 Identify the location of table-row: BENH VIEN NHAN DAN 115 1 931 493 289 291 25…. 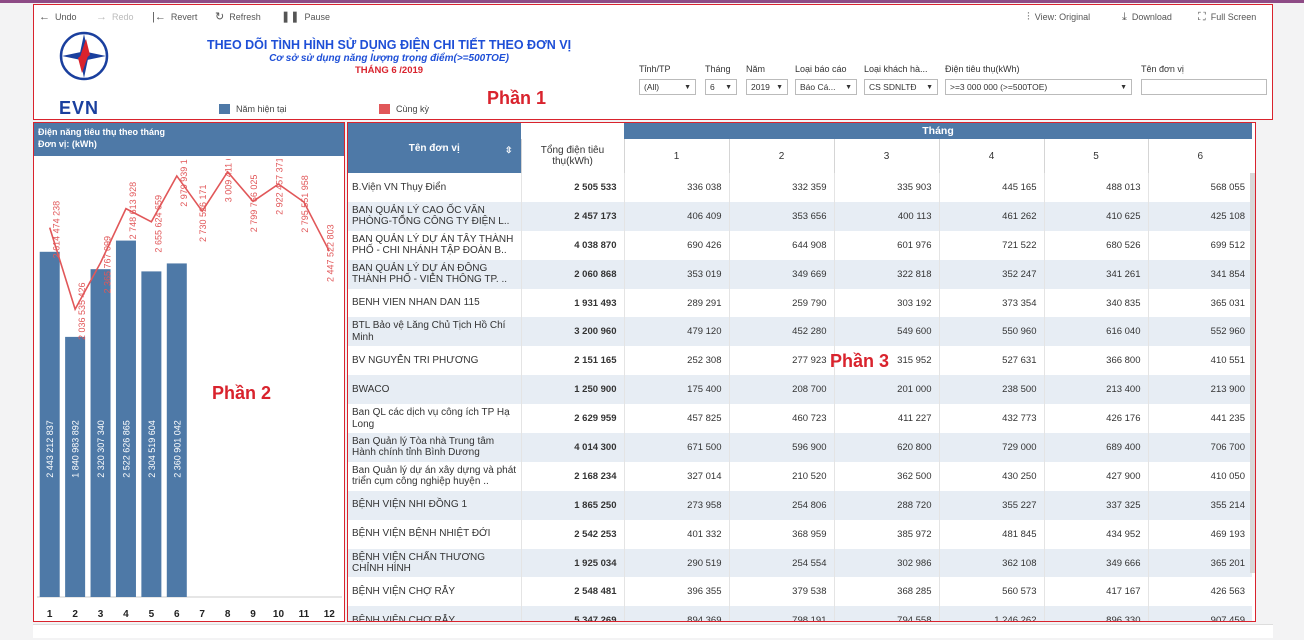
(800, 303).